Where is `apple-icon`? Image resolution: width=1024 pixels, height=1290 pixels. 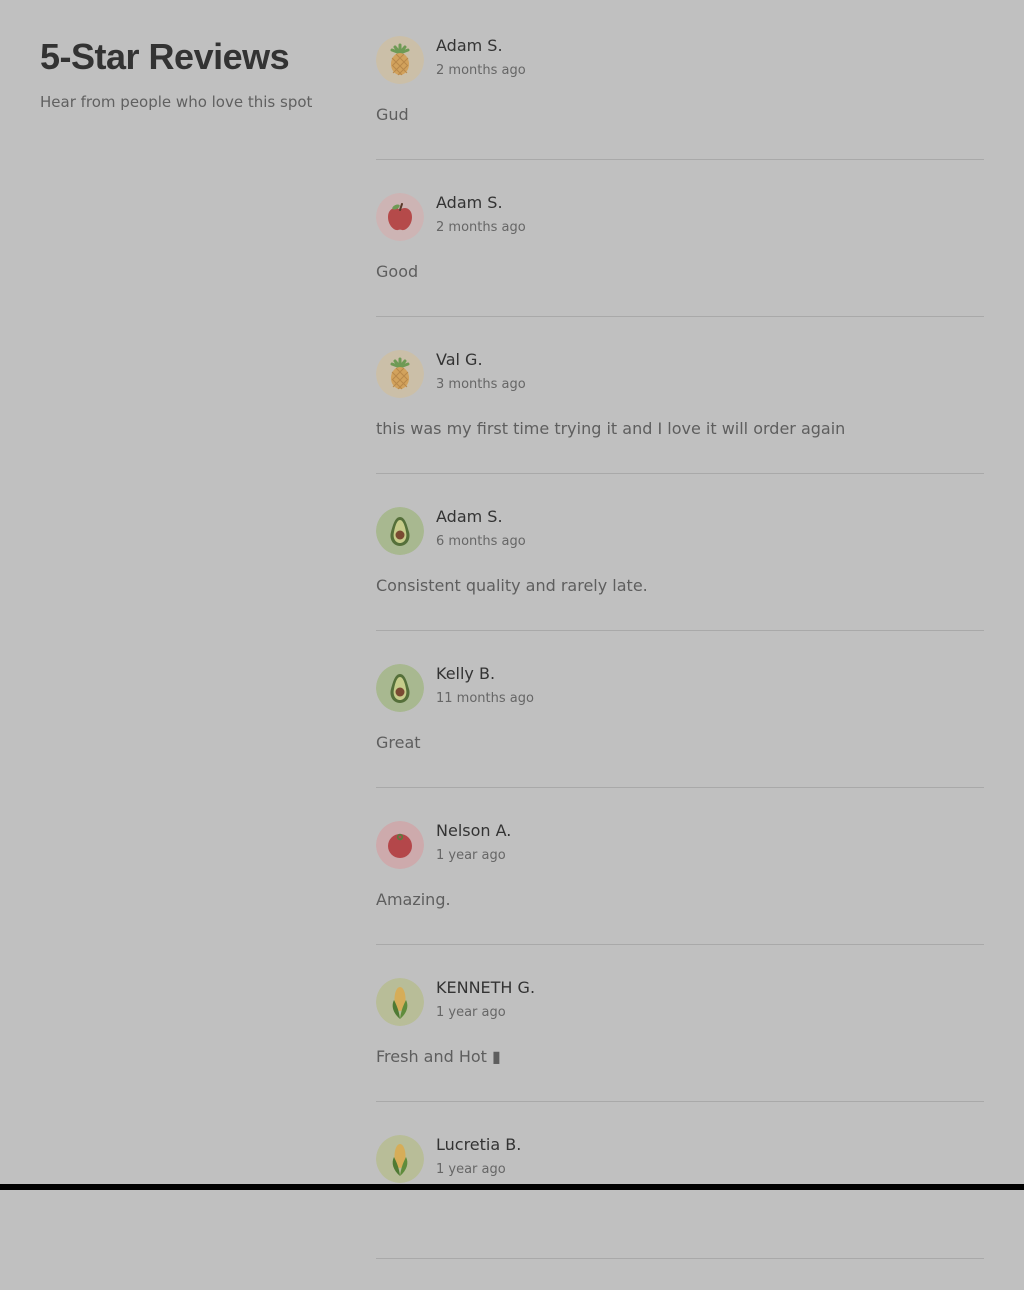
apple-icon is located at coordinates (400, 217).